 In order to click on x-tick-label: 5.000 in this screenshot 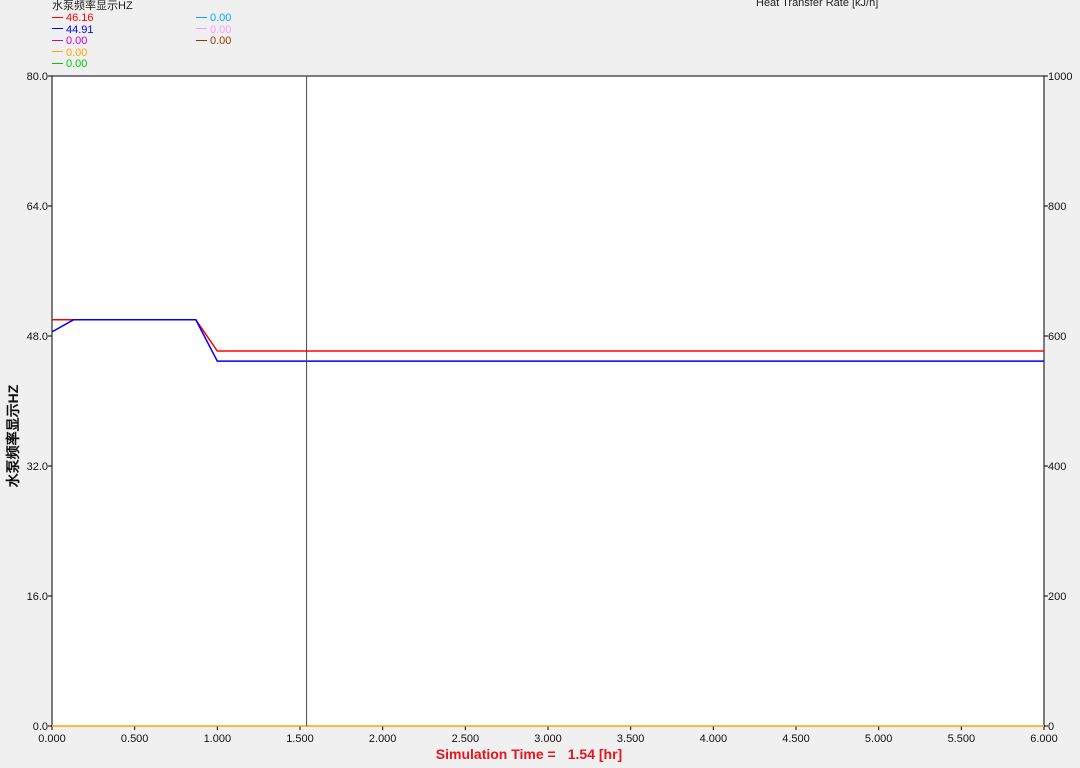, I will do `click(879, 739)`.